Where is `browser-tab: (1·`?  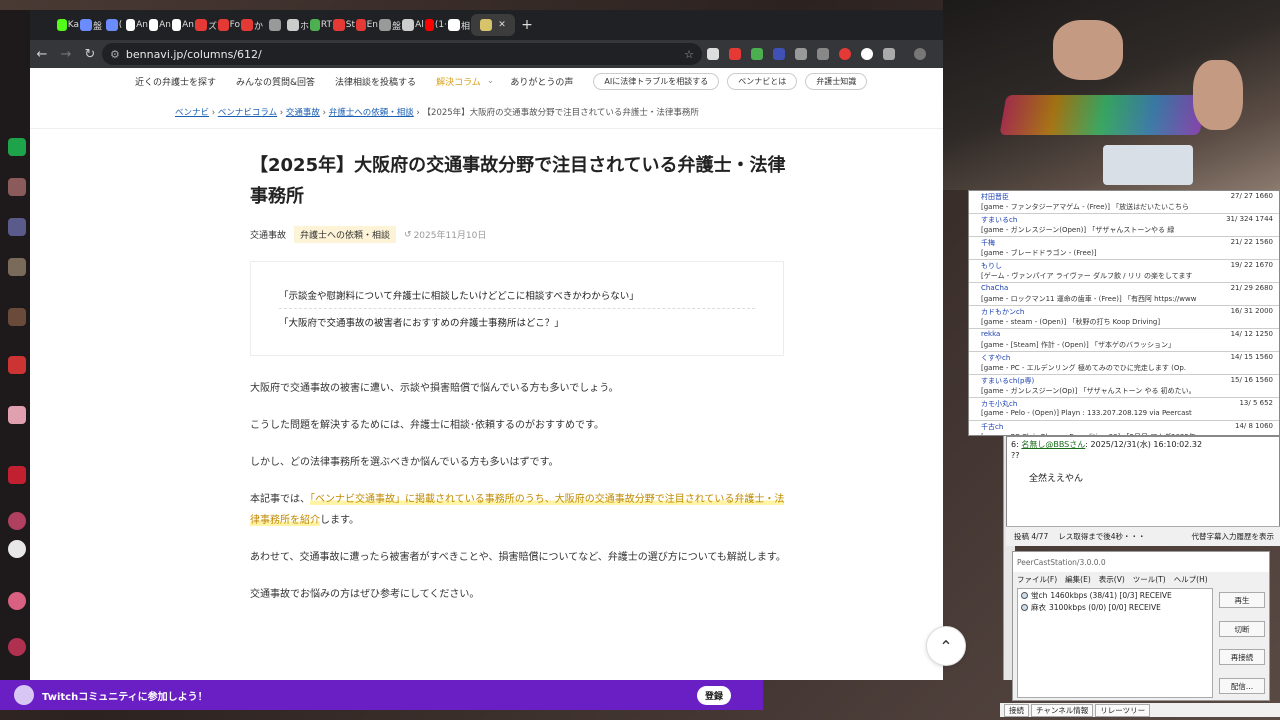 browser-tab: (1· is located at coordinates (436, 25).